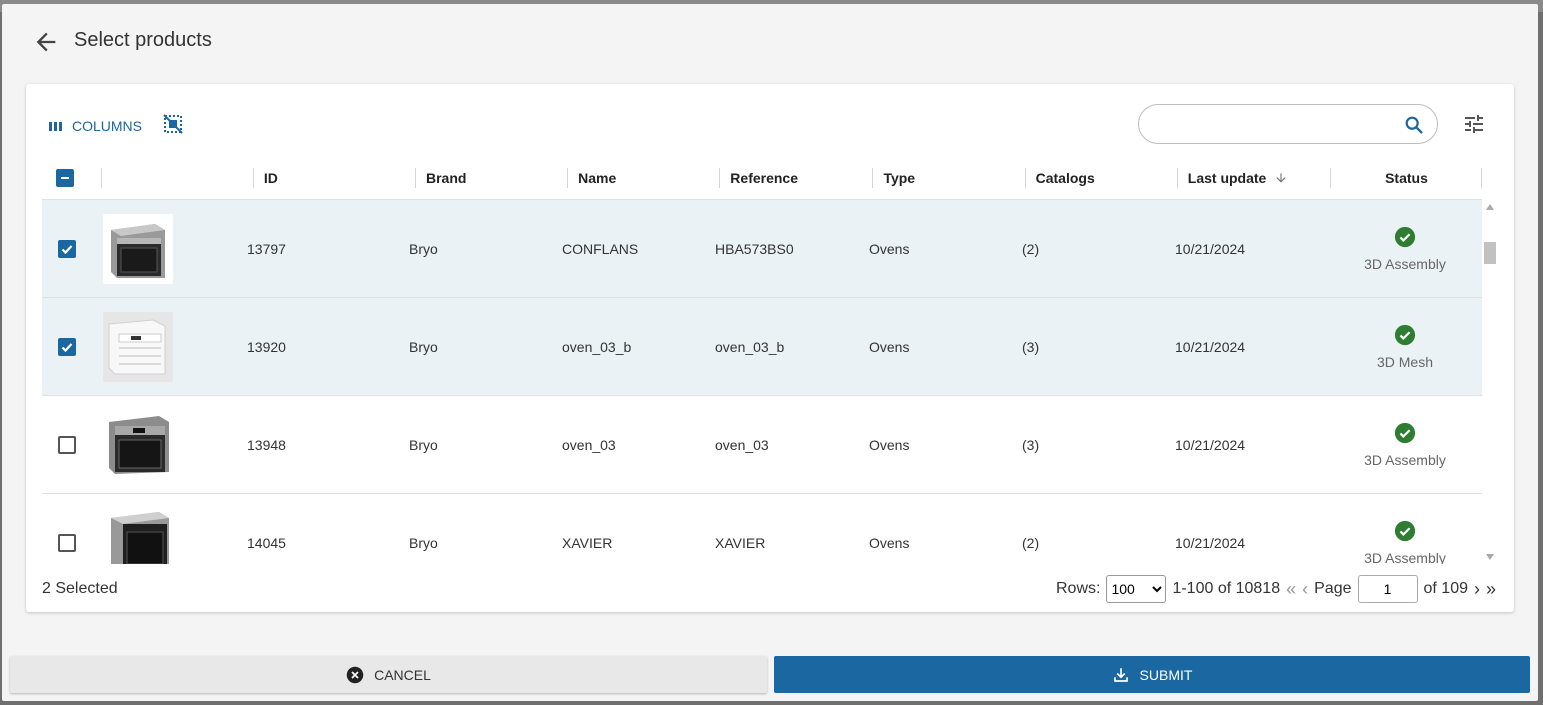  What do you see at coordinates (792, 249) in the screenshot?
I see `cell-reference: HBA573BS0` at bounding box center [792, 249].